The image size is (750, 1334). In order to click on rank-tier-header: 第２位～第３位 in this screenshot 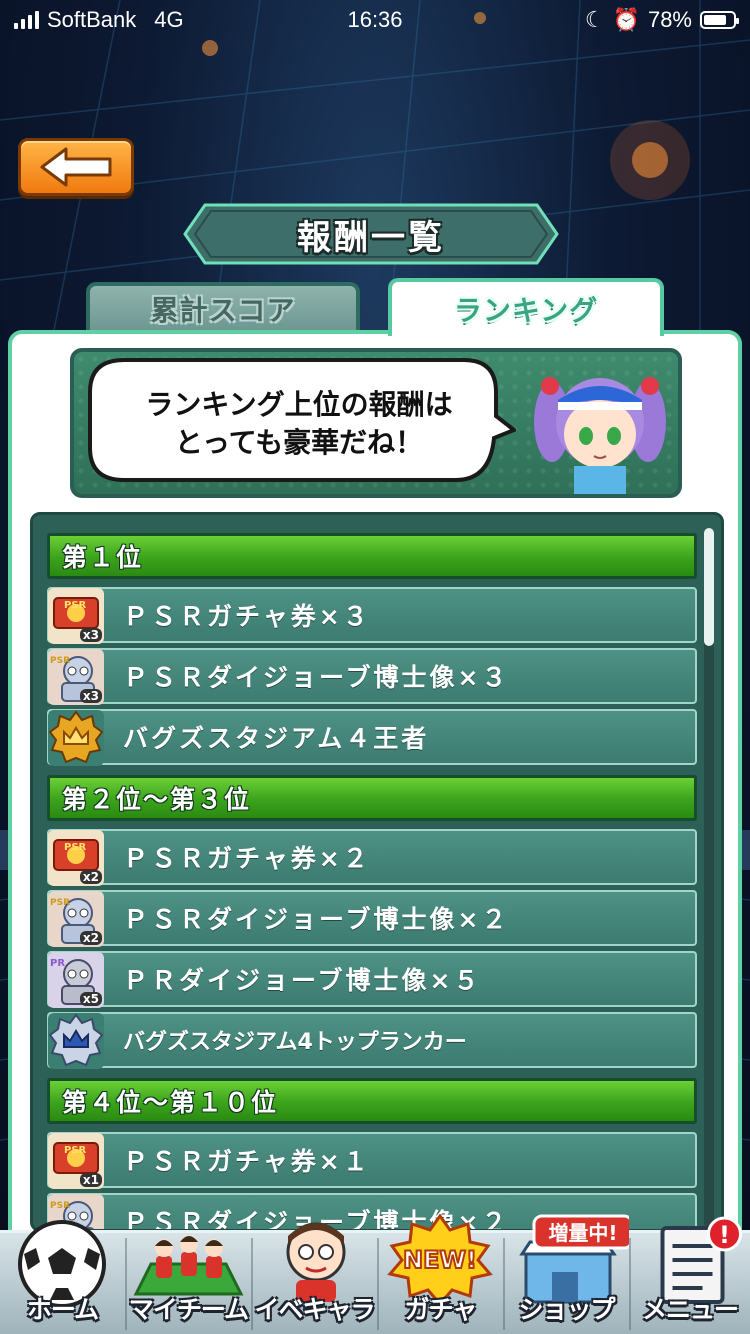, I will do `click(372, 798)`.